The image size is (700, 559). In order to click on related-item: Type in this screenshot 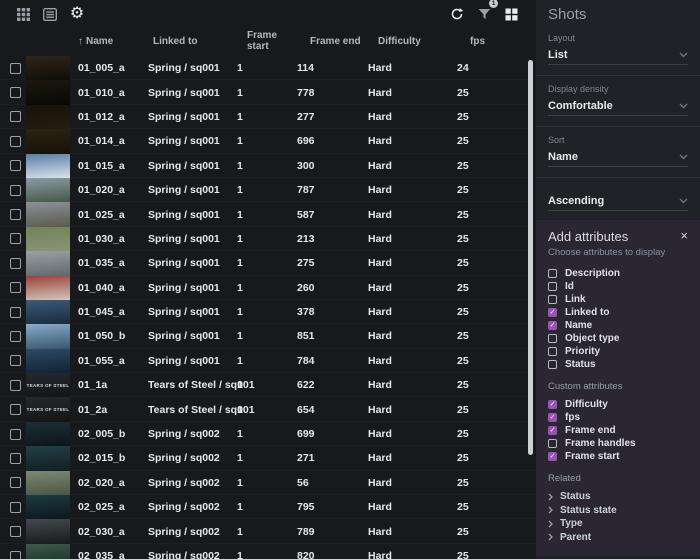, I will do `click(618, 524)`.